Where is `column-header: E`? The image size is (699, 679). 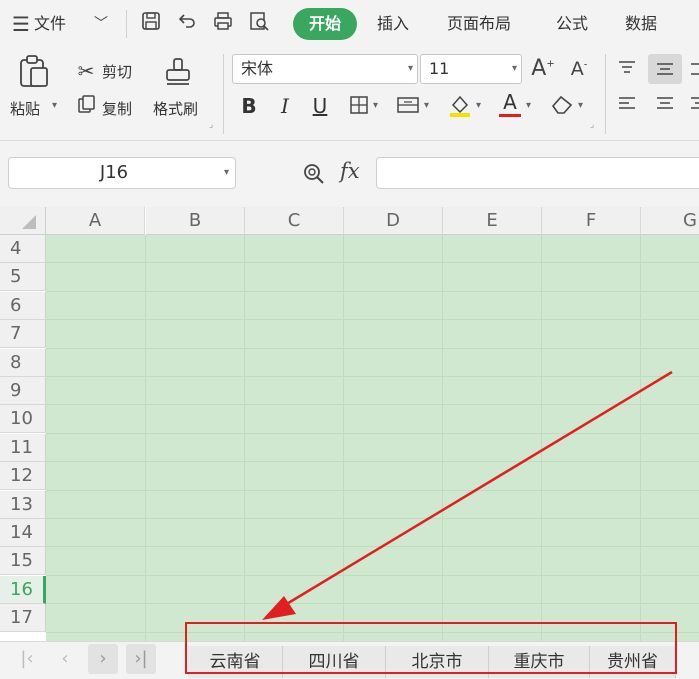
column-header: E is located at coordinates (492, 221).